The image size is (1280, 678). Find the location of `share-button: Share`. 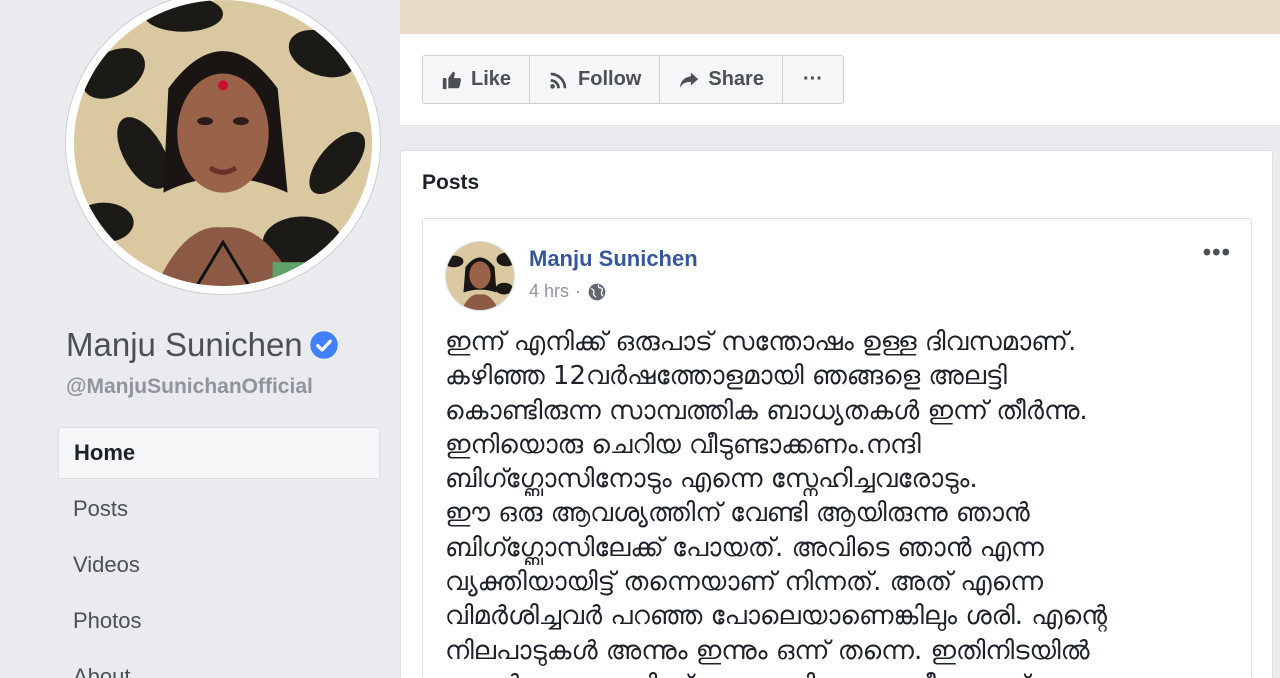

share-button: Share is located at coordinates (721, 79).